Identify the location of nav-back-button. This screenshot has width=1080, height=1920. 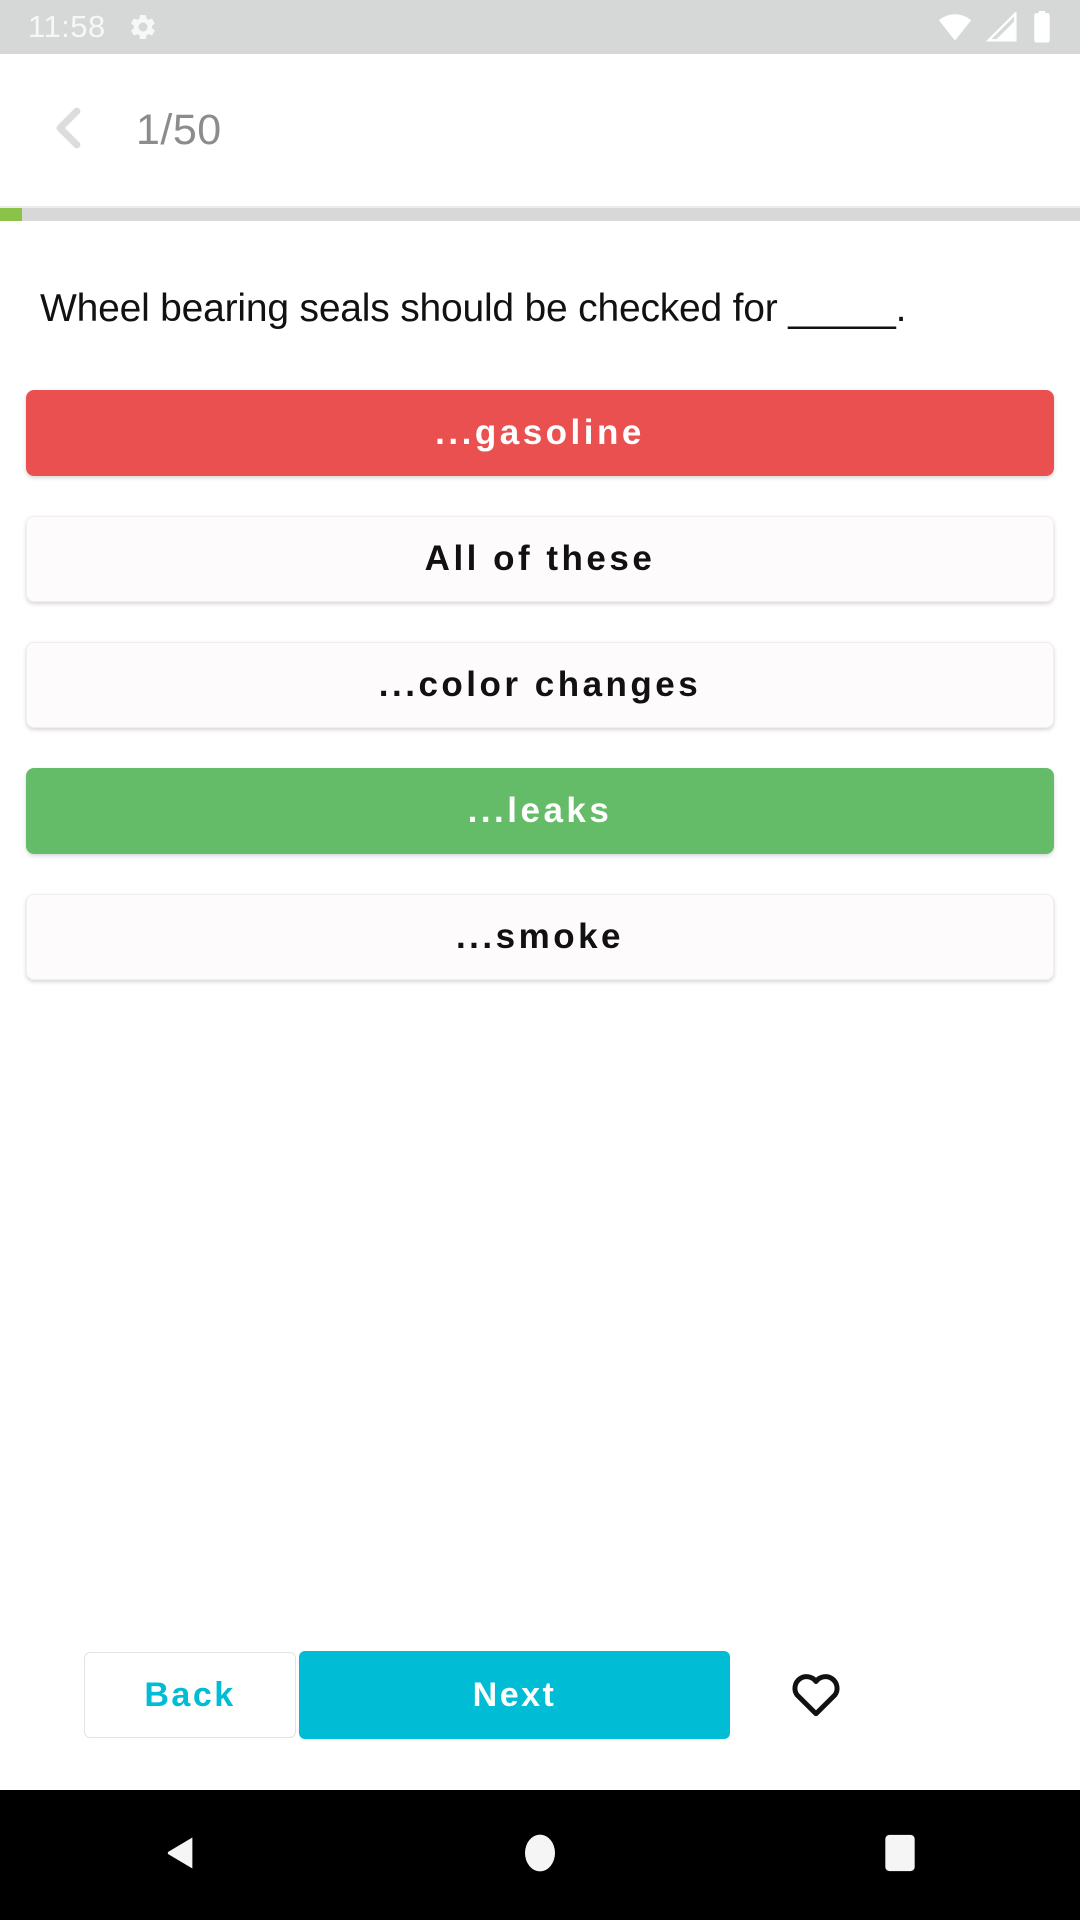
(180, 1855).